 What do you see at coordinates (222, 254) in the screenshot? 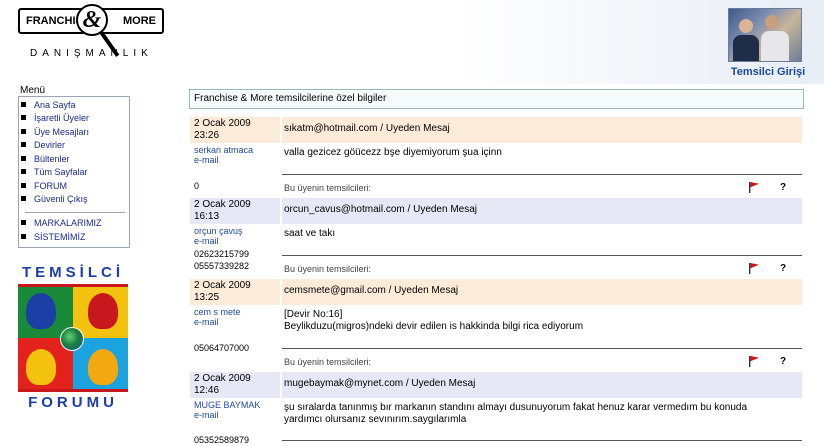
I see `sender-phone: 02623215799` at bounding box center [222, 254].